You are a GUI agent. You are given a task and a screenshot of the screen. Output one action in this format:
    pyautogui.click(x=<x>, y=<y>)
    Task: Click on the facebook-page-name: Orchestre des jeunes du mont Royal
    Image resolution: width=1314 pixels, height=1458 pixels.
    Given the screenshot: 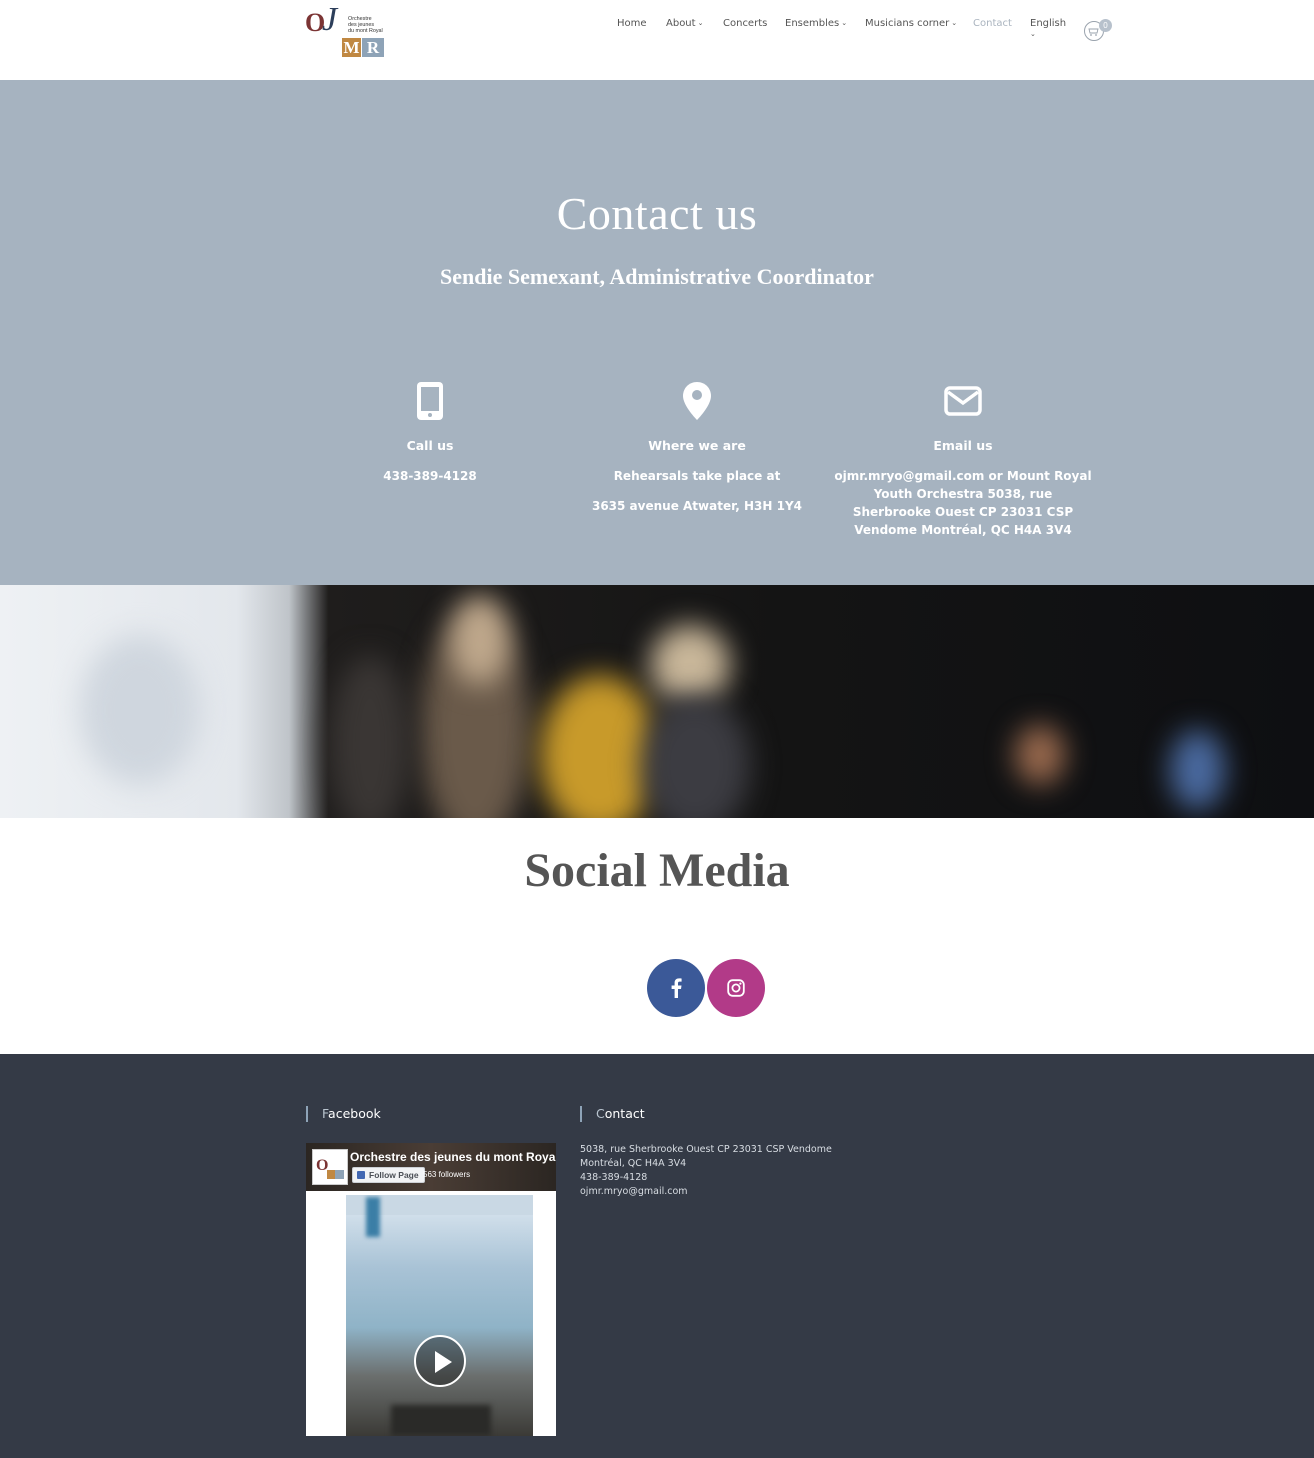 What is the action you would take?
    pyautogui.click(x=453, y=1157)
    